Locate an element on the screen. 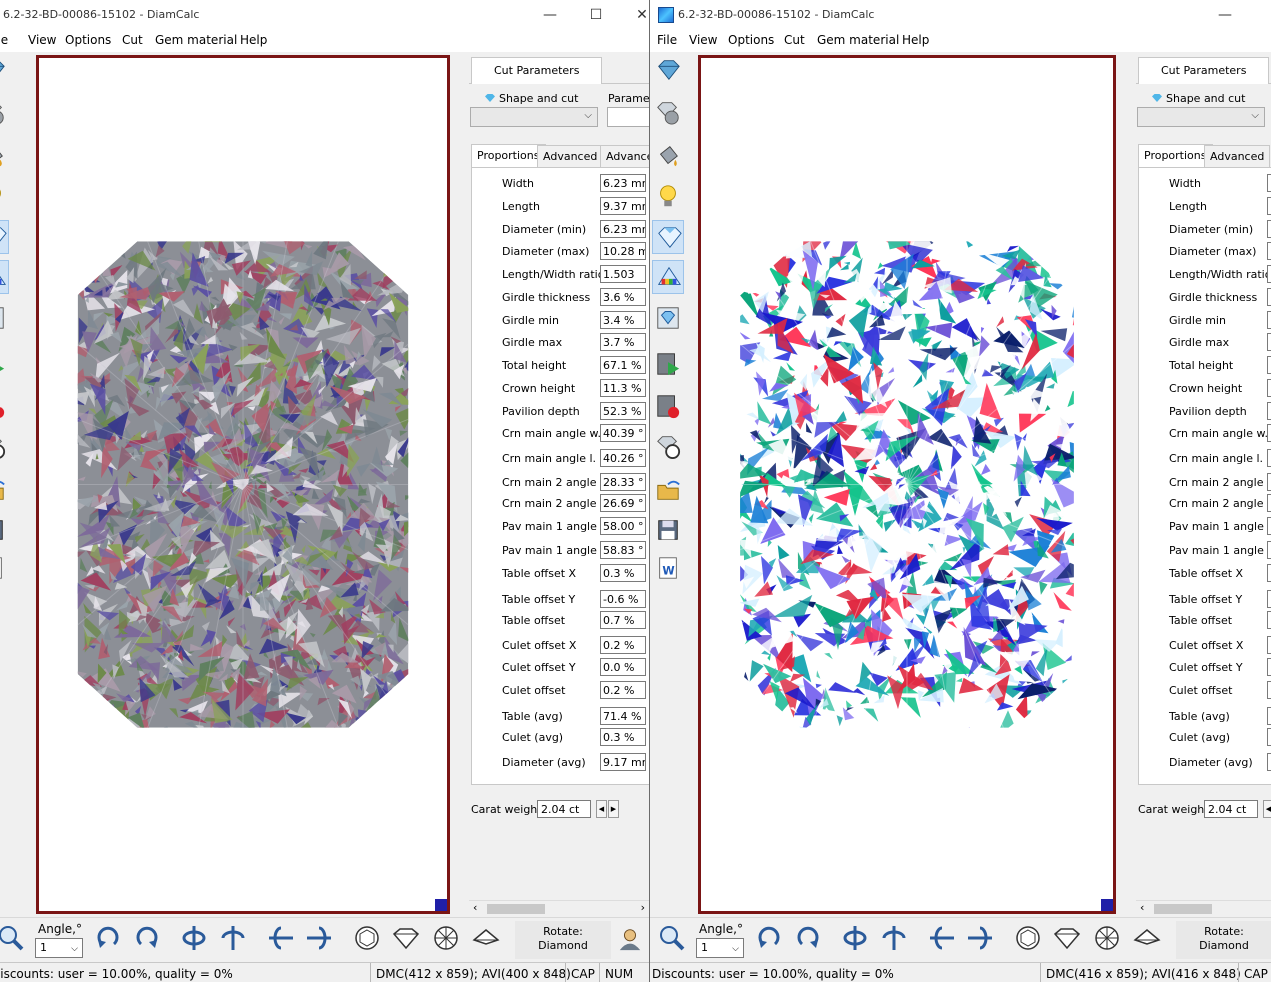 The width and height of the screenshot is (1271, 982). bottom-view-button is located at coordinates (1107, 939).